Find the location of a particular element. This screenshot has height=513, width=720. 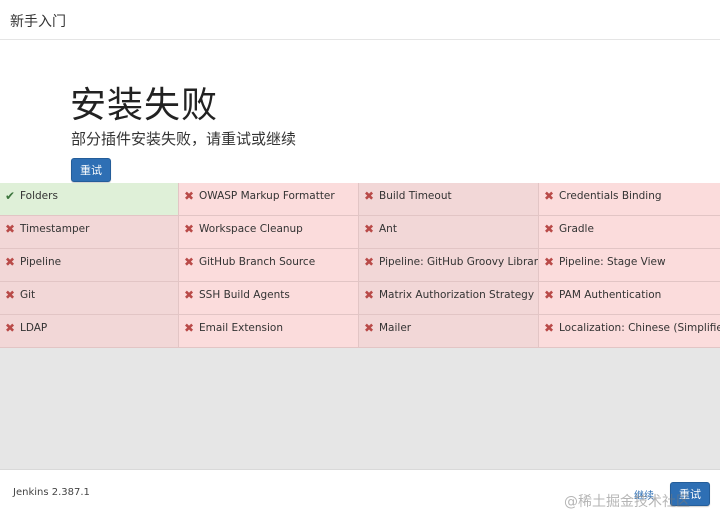

plugin-name: Workspace Cleanup is located at coordinates (251, 229).